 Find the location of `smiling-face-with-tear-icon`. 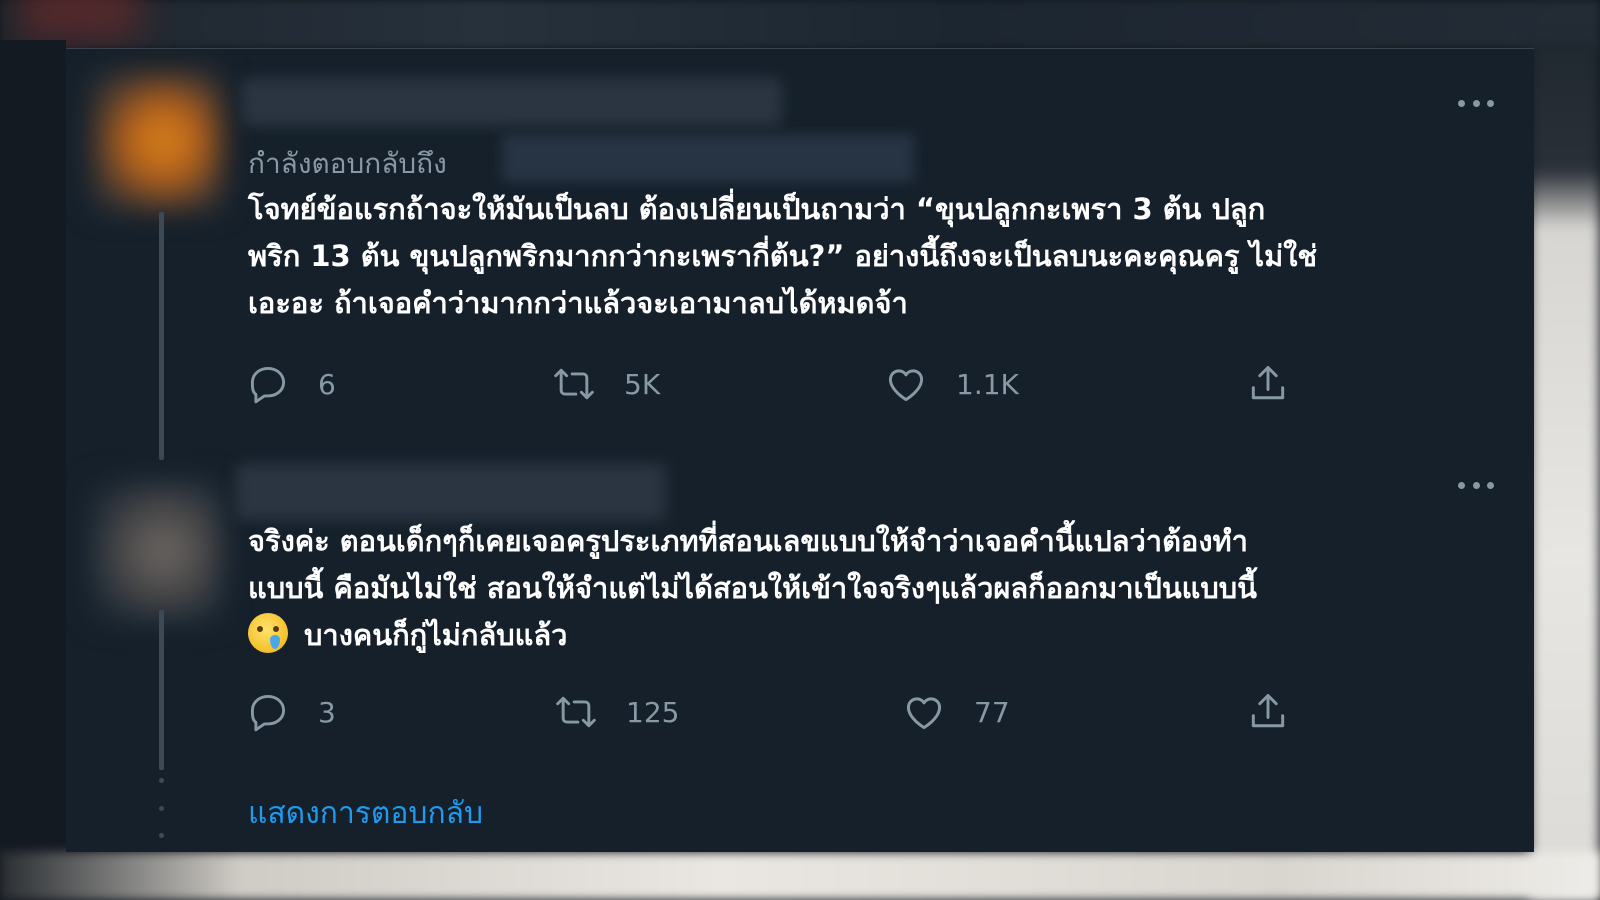

smiling-face-with-tear-icon is located at coordinates (268, 633).